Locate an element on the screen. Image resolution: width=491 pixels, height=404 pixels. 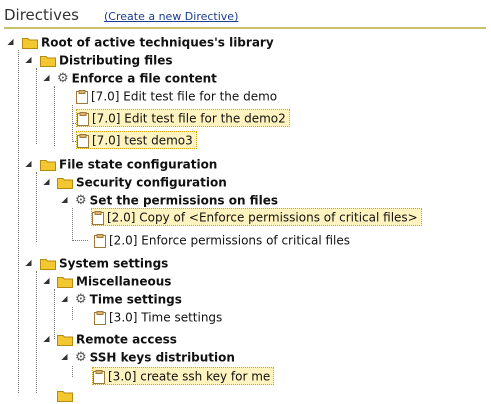
tree-node-label: File state configuration is located at coordinates (138, 164).